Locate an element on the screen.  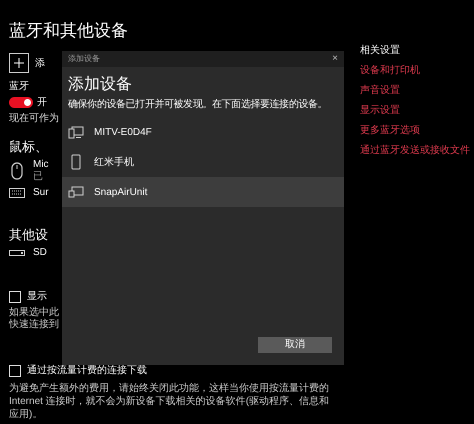
device-name: SD is located at coordinates (40, 253).